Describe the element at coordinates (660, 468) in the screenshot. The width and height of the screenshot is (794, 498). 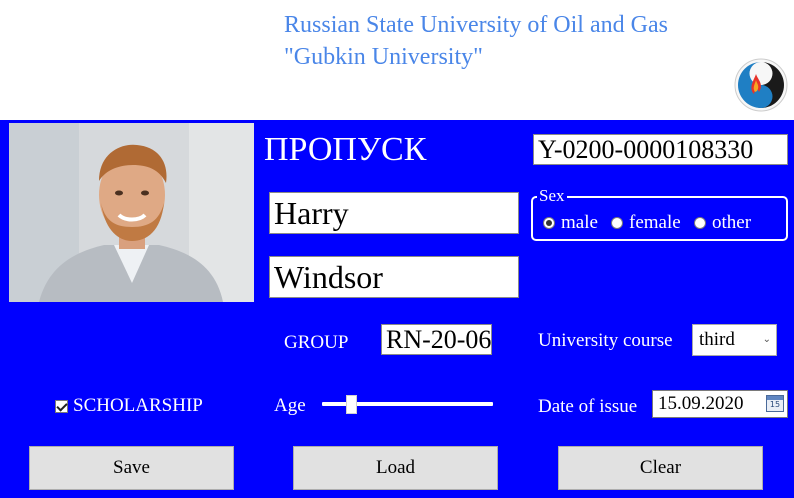
I see `clear-button: Clear` at that location.